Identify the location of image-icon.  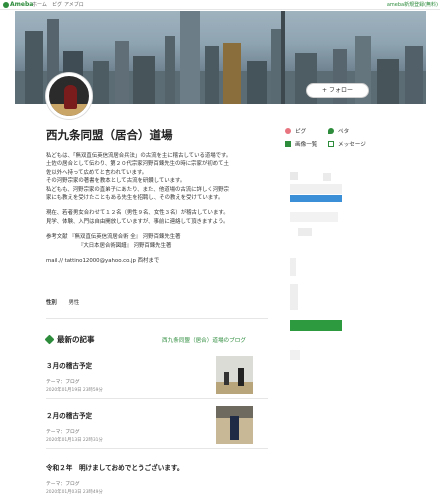
(288, 144).